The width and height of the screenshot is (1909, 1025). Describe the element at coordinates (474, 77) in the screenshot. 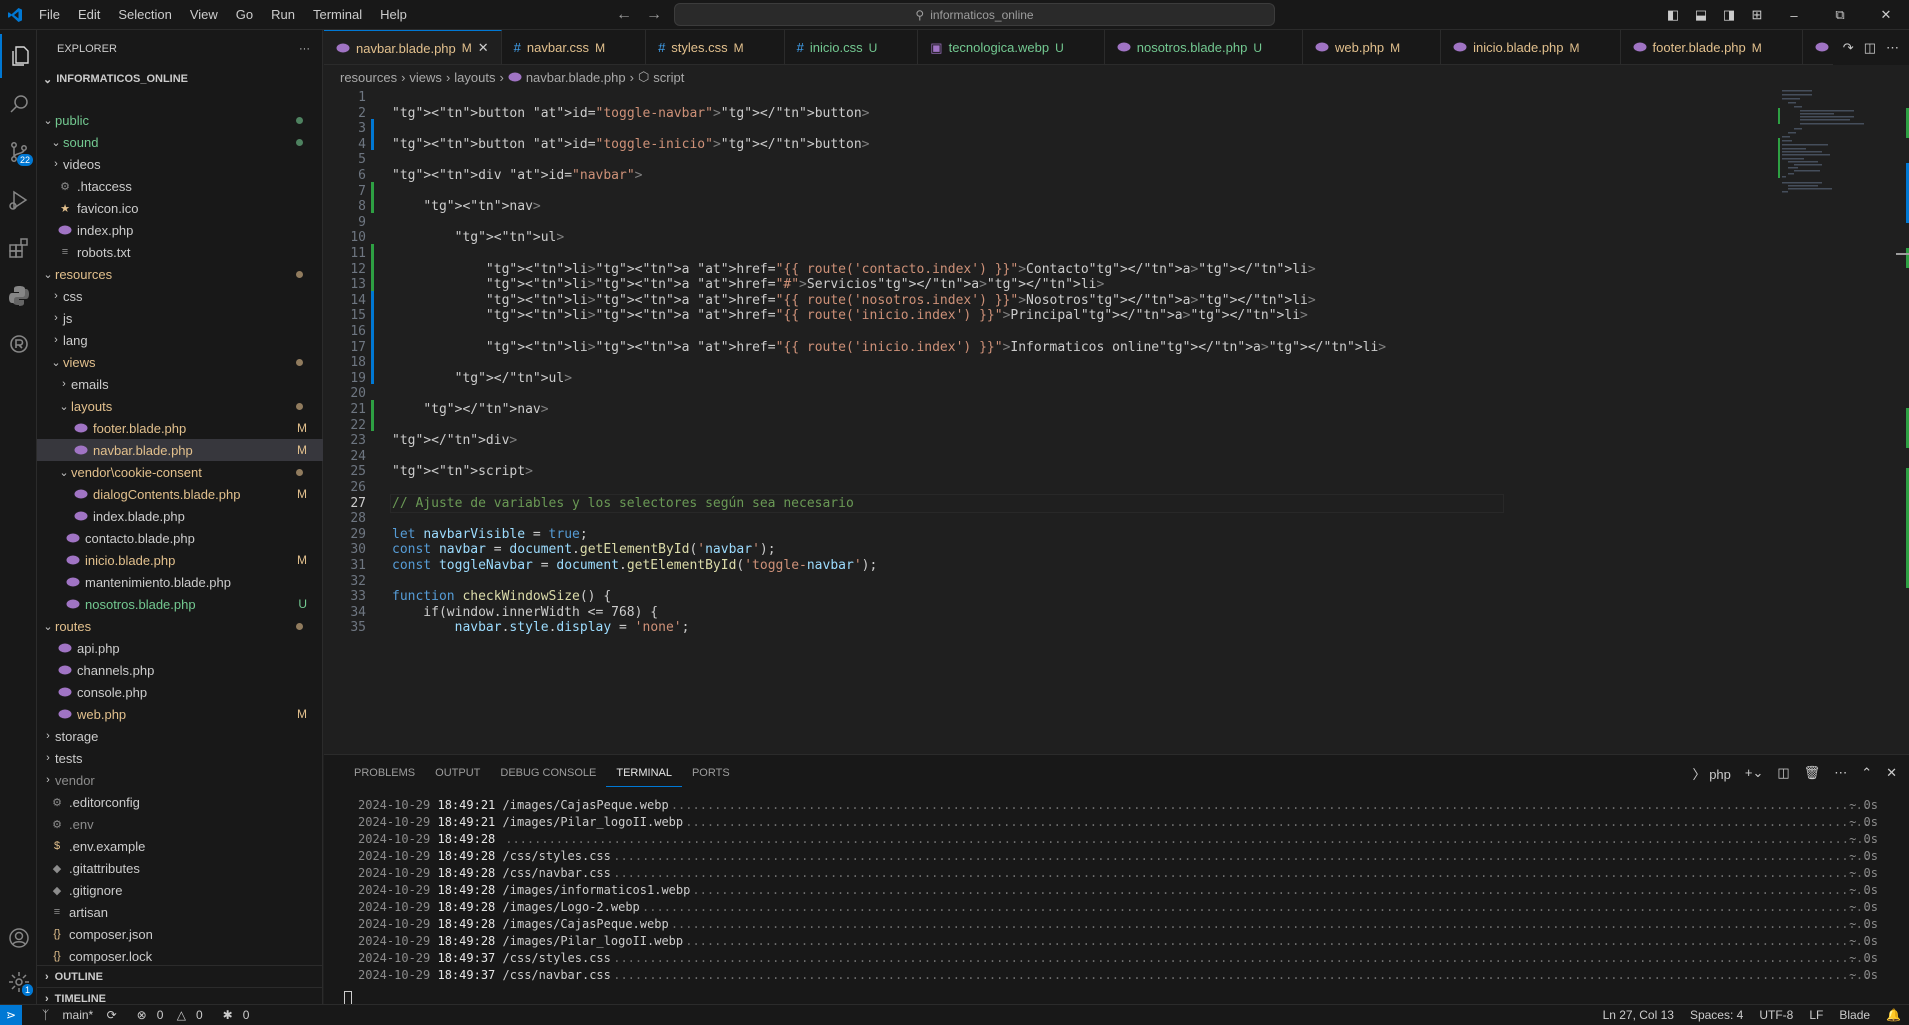

I see `breadcrumb-item: layouts` at that location.